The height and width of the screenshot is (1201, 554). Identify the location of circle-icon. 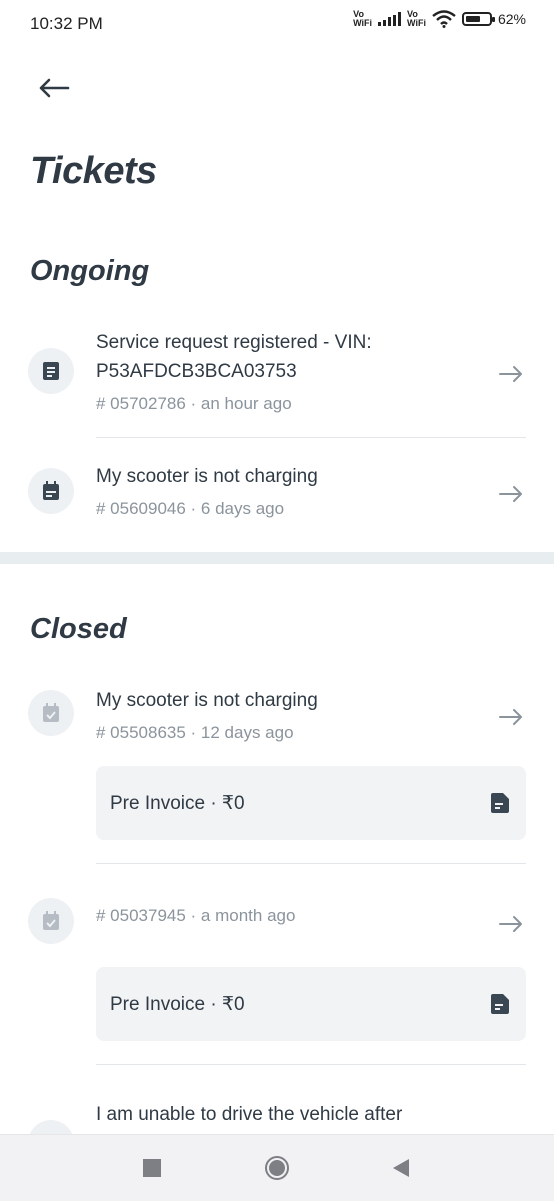
(277, 1168).